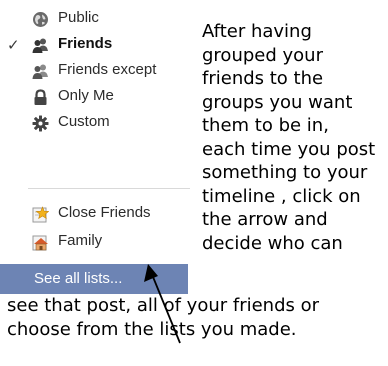  I want to click on instruction-line: something to your, so click(285, 172).